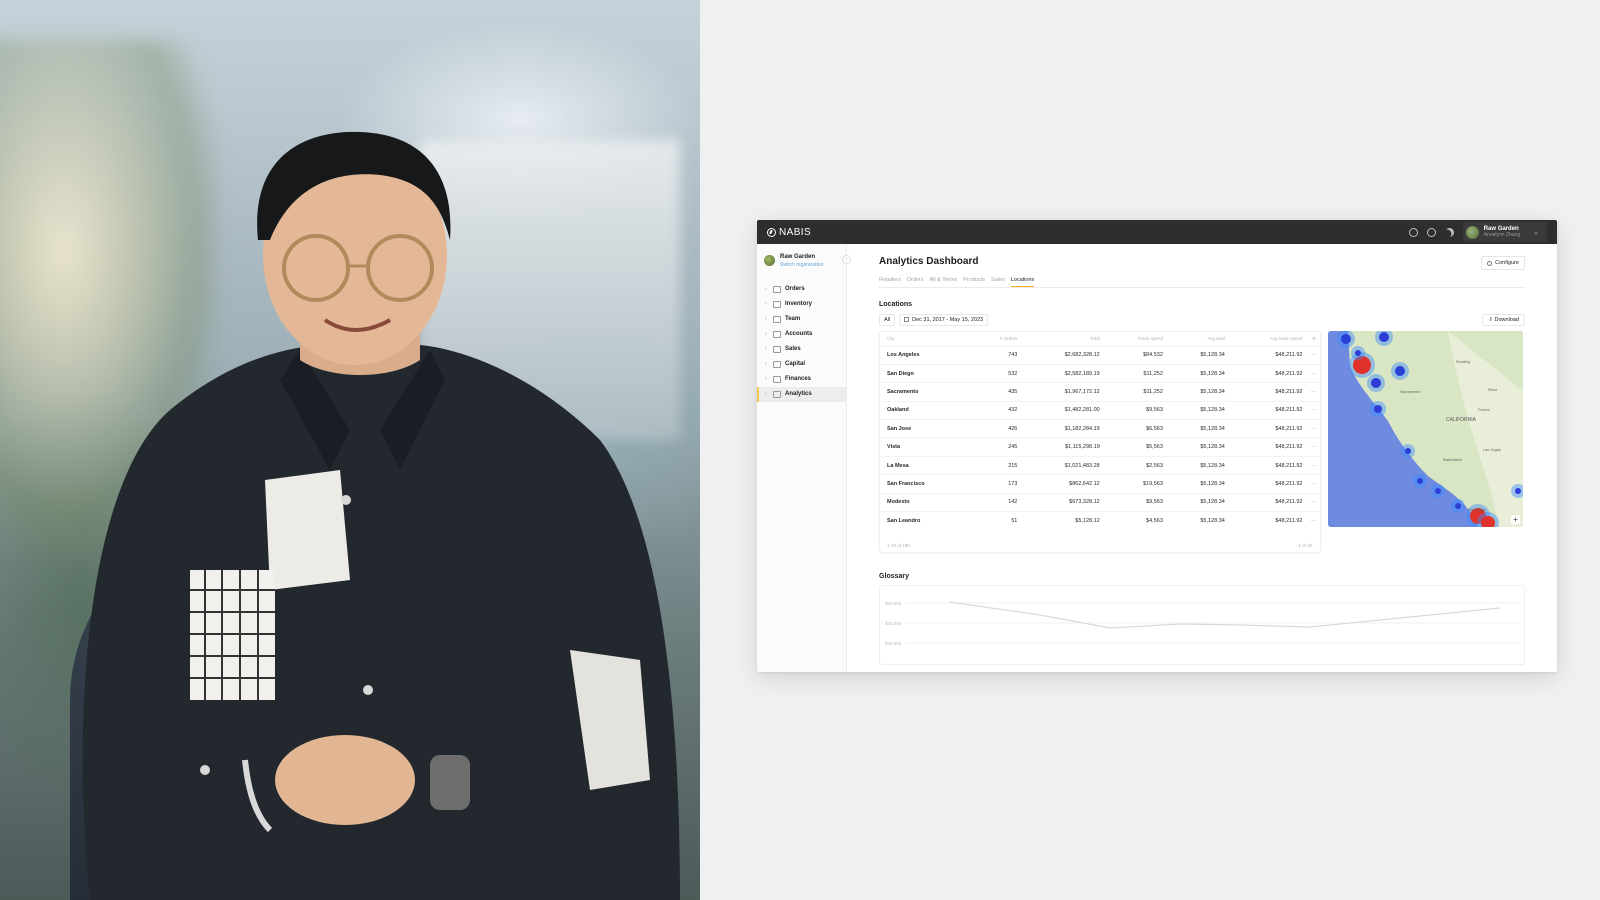 Image resolution: width=1600 pixels, height=900 pixels. What do you see at coordinates (801, 334) in the screenshot?
I see `sidebar-item-accounts: › Accounts` at bounding box center [801, 334].